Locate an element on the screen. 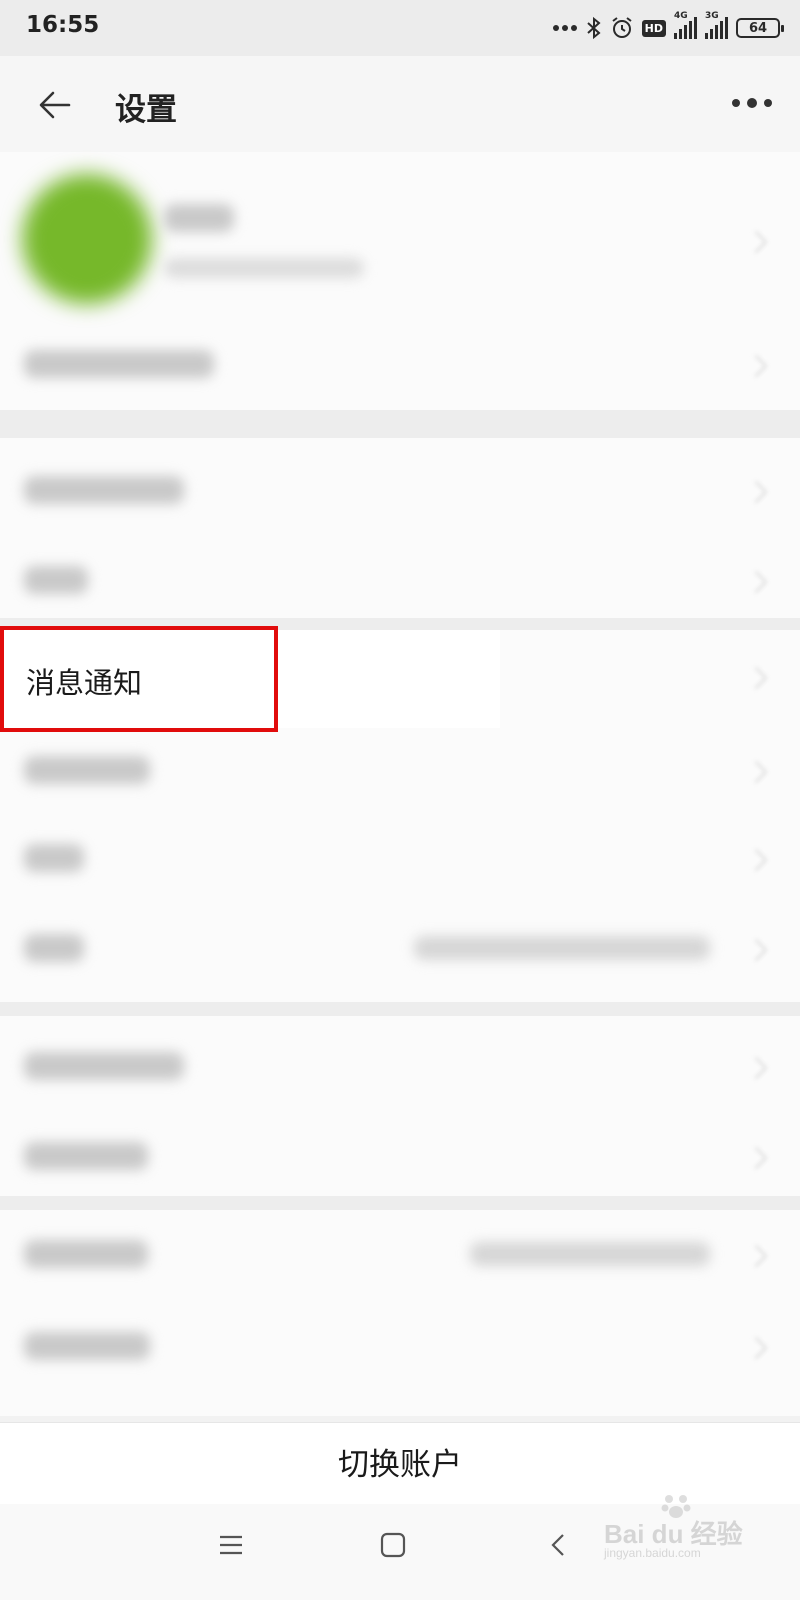  battery-icon: 64 is located at coordinates (760, 28).